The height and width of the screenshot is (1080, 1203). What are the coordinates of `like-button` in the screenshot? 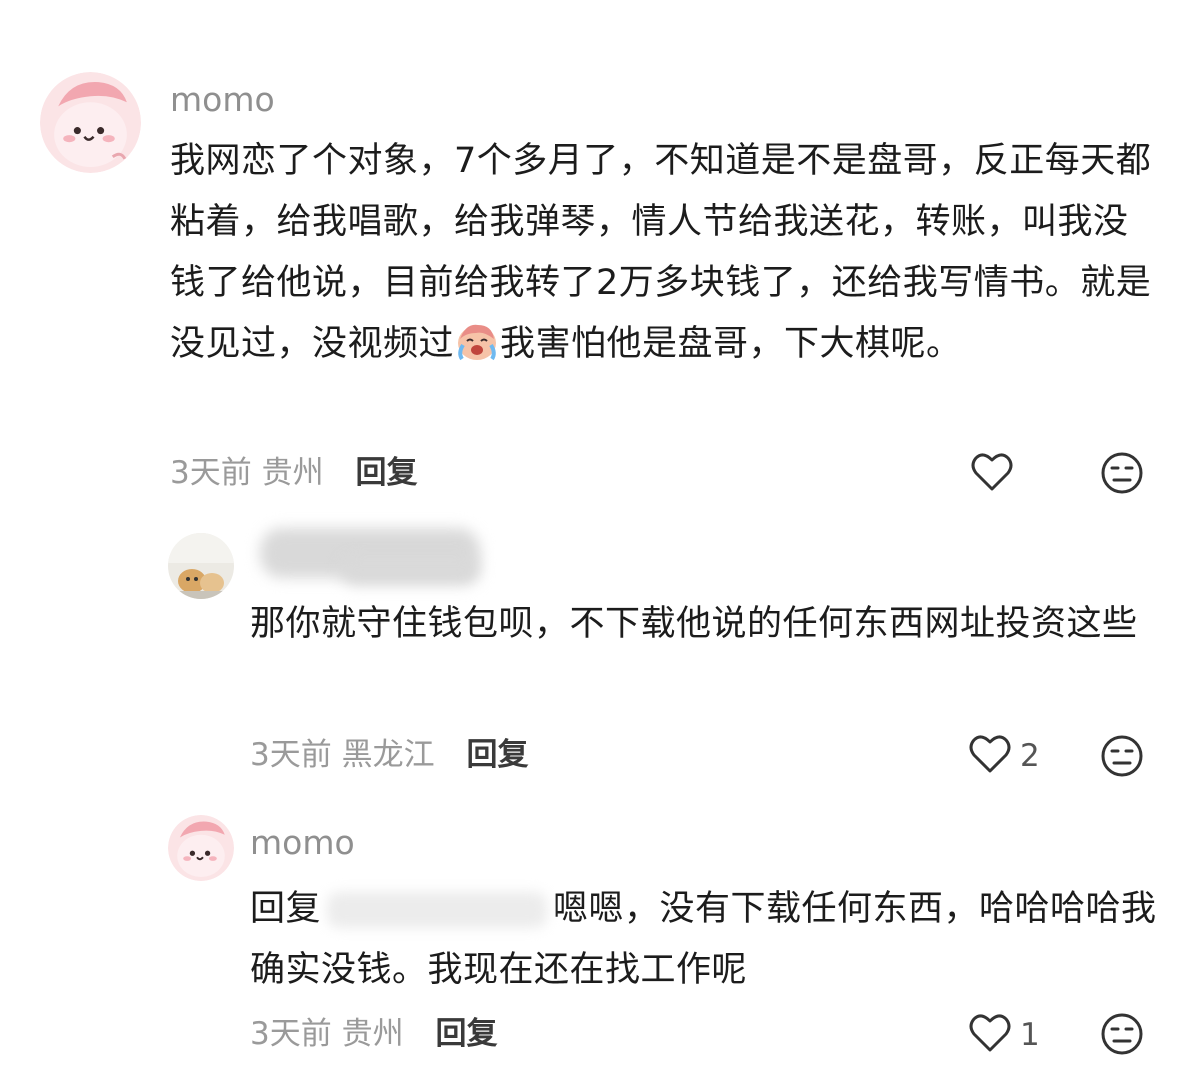 It's located at (996, 474).